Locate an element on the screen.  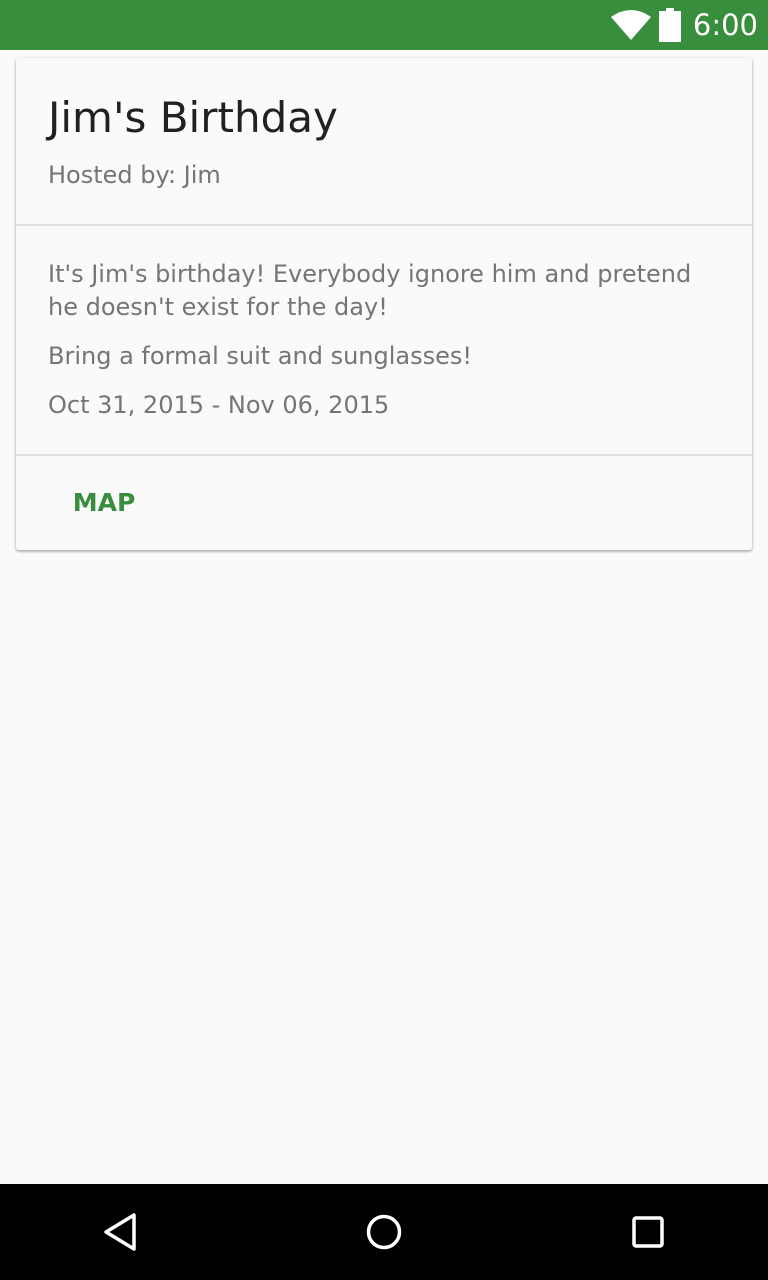
event-dates: Oct 31, 2015 - Nov 06, 2015 is located at coordinates (219, 405).